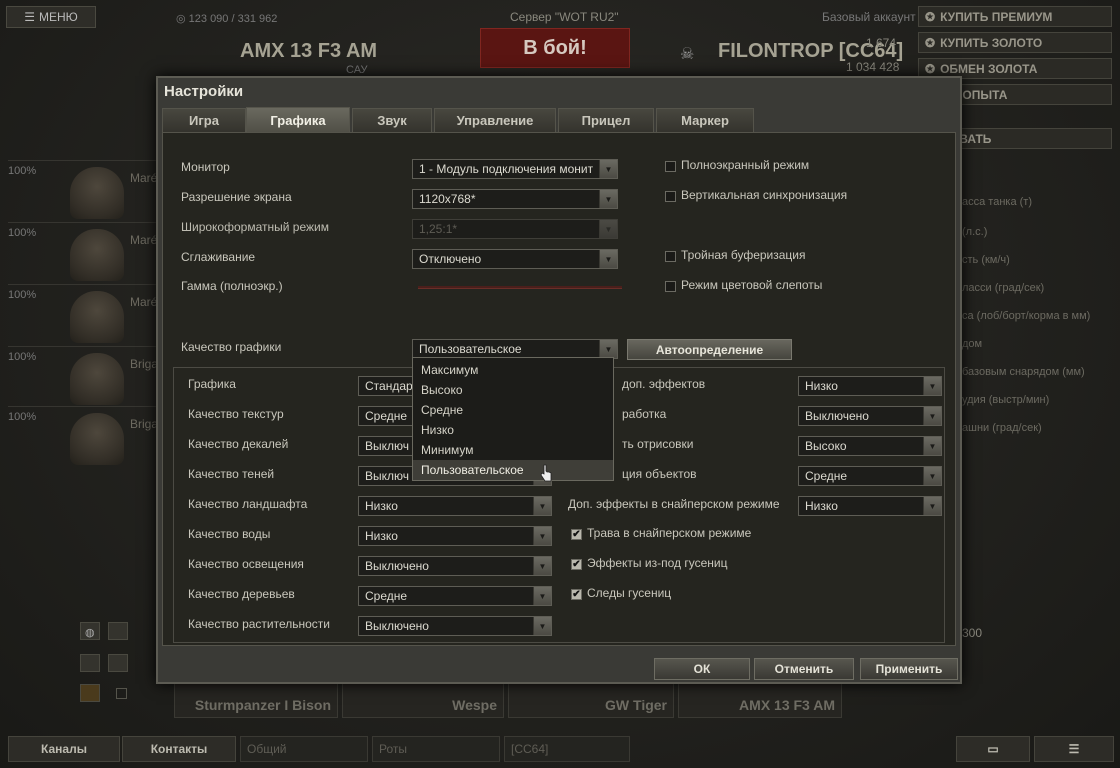 The height and width of the screenshot is (768, 1120). I want to click on spec-label: удия (выстр/мин), so click(1006, 400).